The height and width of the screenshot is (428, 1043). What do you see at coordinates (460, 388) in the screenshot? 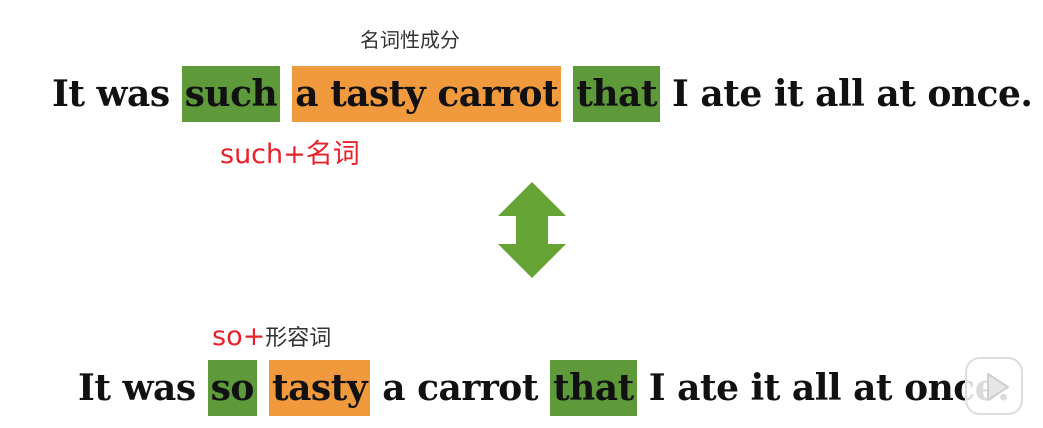
I see `sentence-so-middle: a carrot` at bounding box center [460, 388].